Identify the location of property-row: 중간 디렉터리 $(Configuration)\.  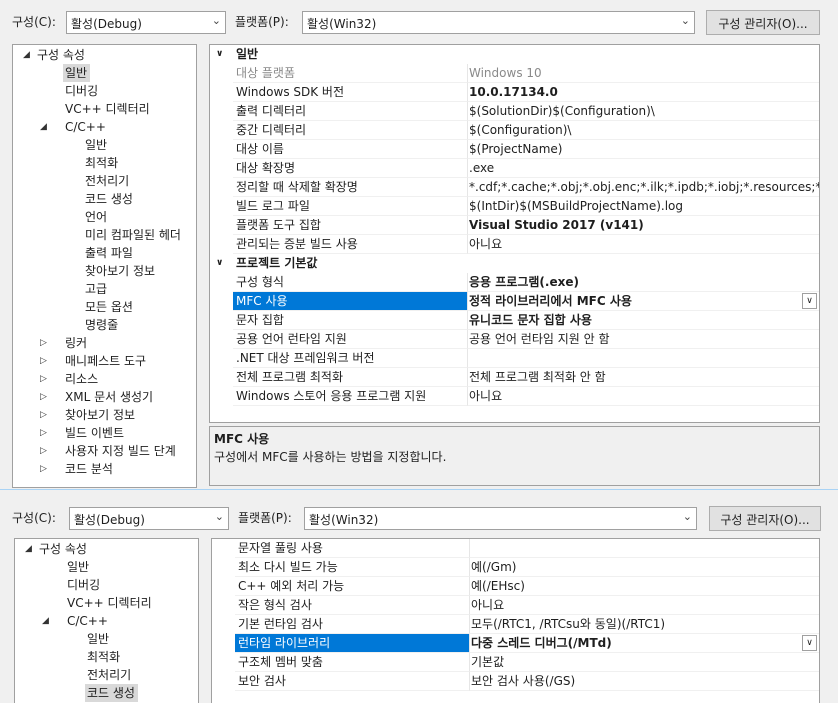
(514, 130).